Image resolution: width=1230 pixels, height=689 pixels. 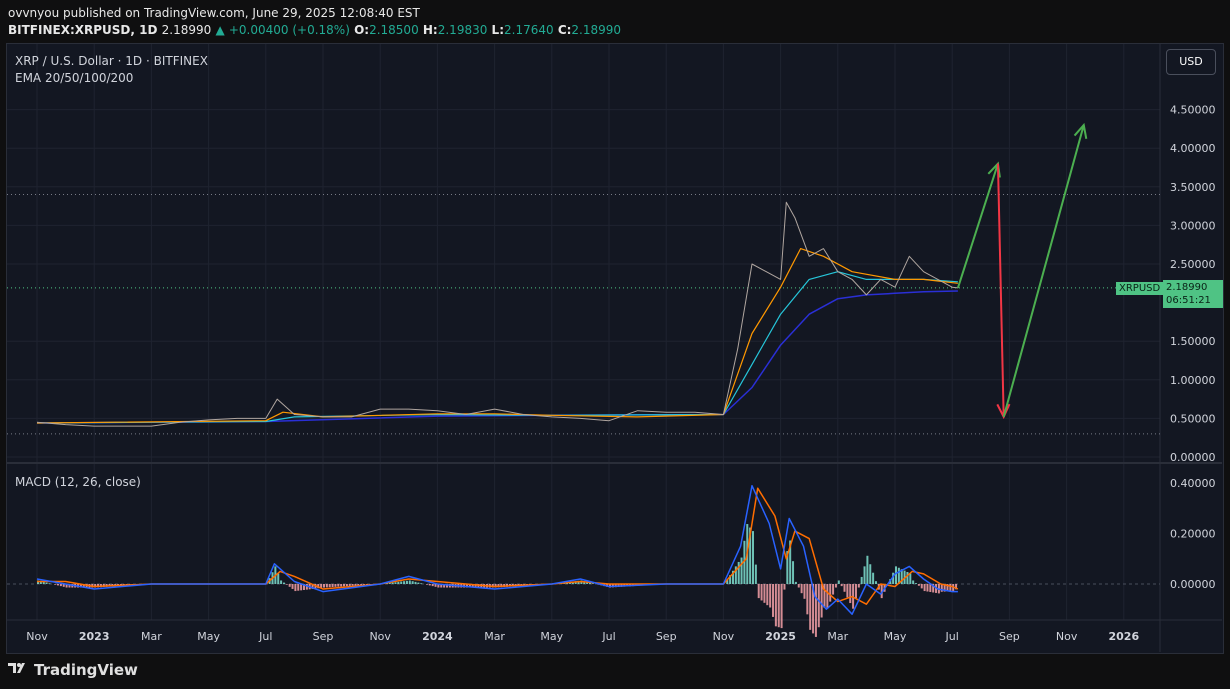 What do you see at coordinates (78, 482) in the screenshot?
I see `macd-indicator-label: MACD (12, 26, close)` at bounding box center [78, 482].